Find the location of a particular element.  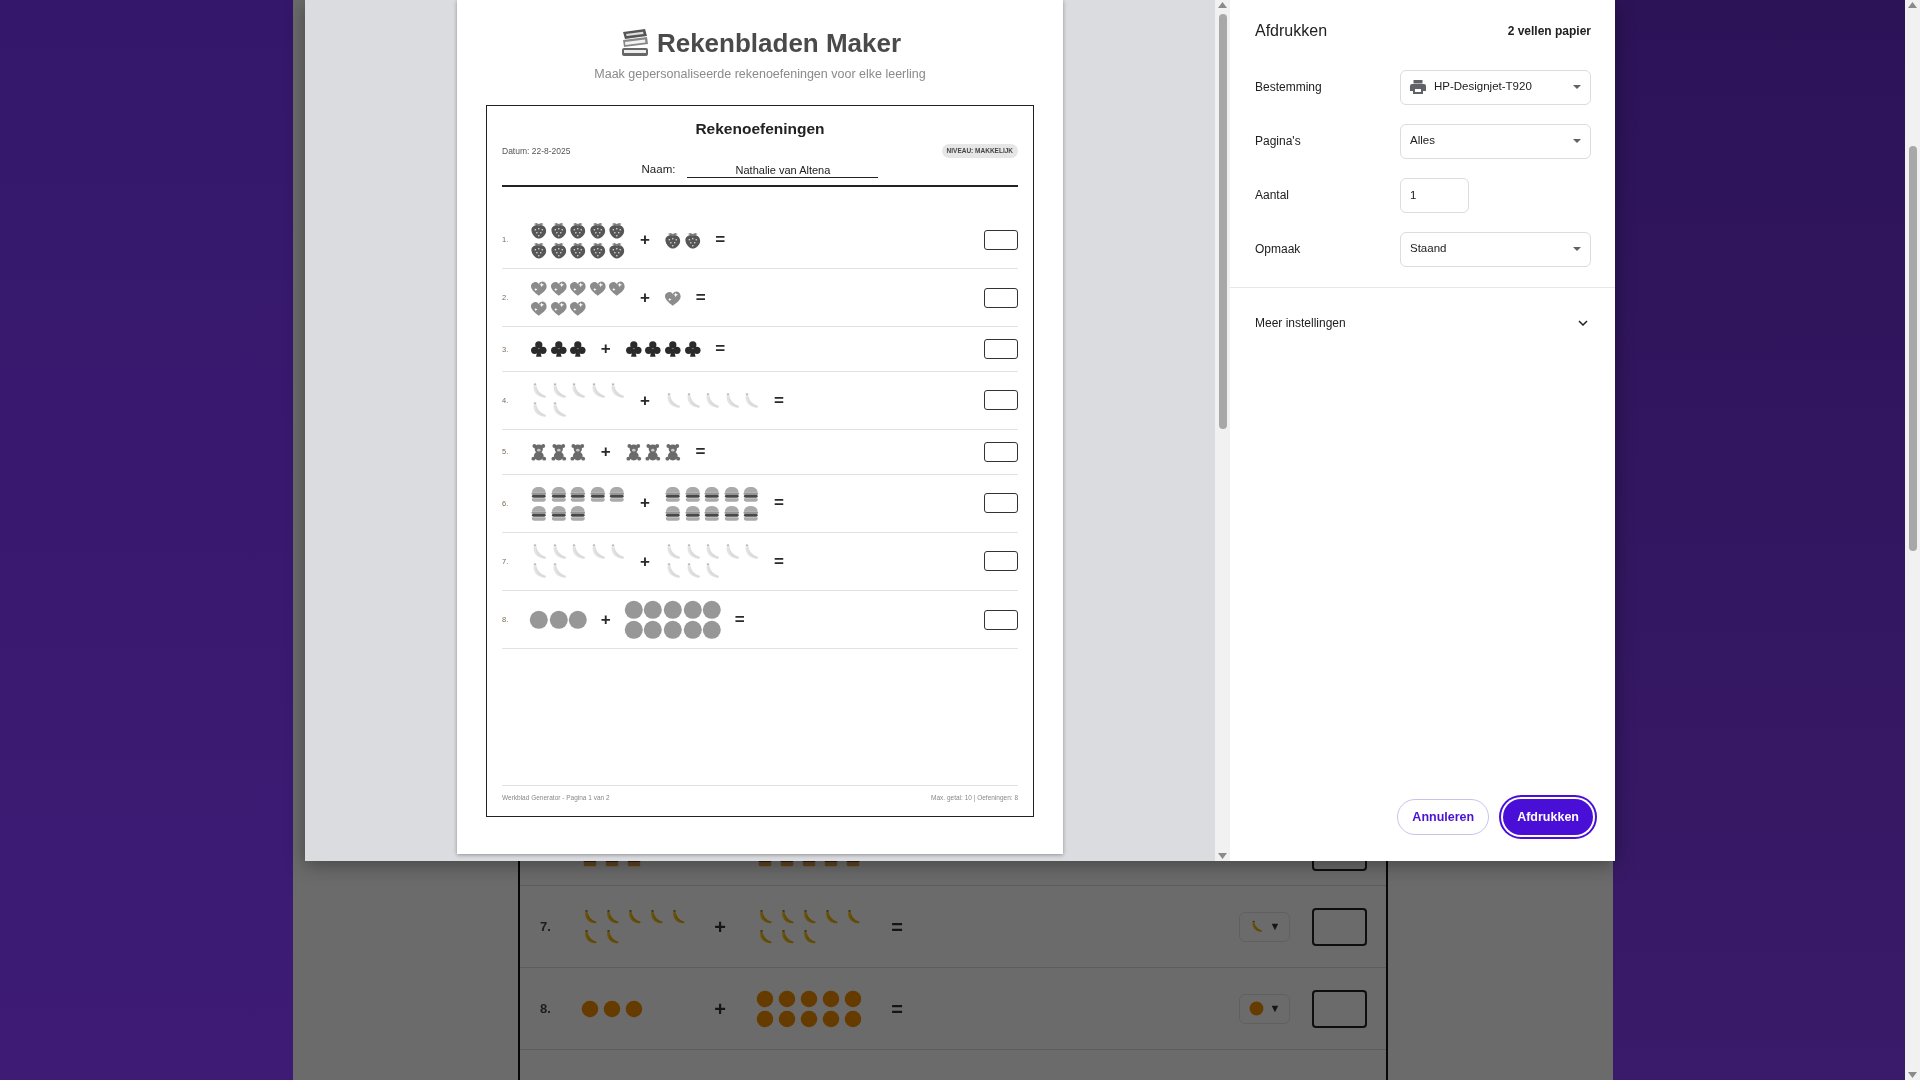

field-label: Bestemming is located at coordinates (1289, 87).